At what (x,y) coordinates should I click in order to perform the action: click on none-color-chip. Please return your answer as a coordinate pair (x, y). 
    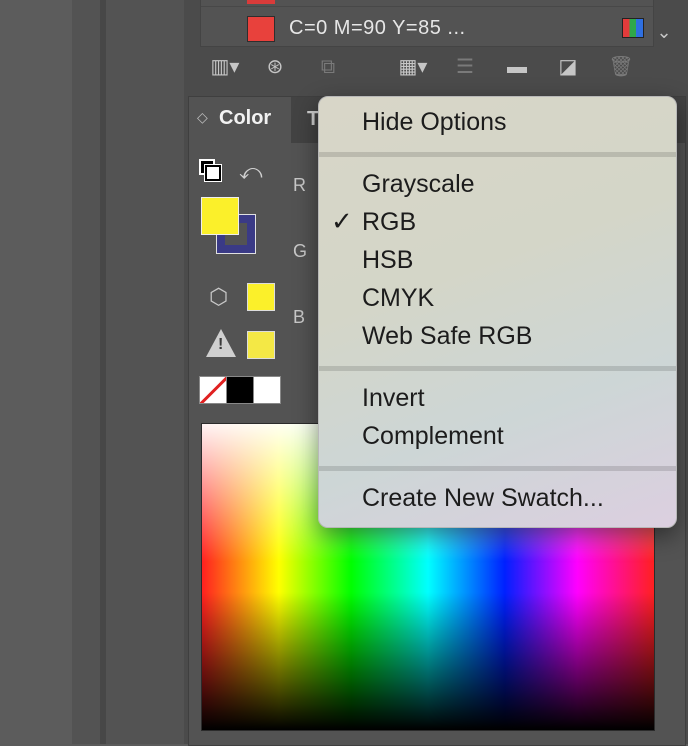
    Looking at the image, I should click on (213, 390).